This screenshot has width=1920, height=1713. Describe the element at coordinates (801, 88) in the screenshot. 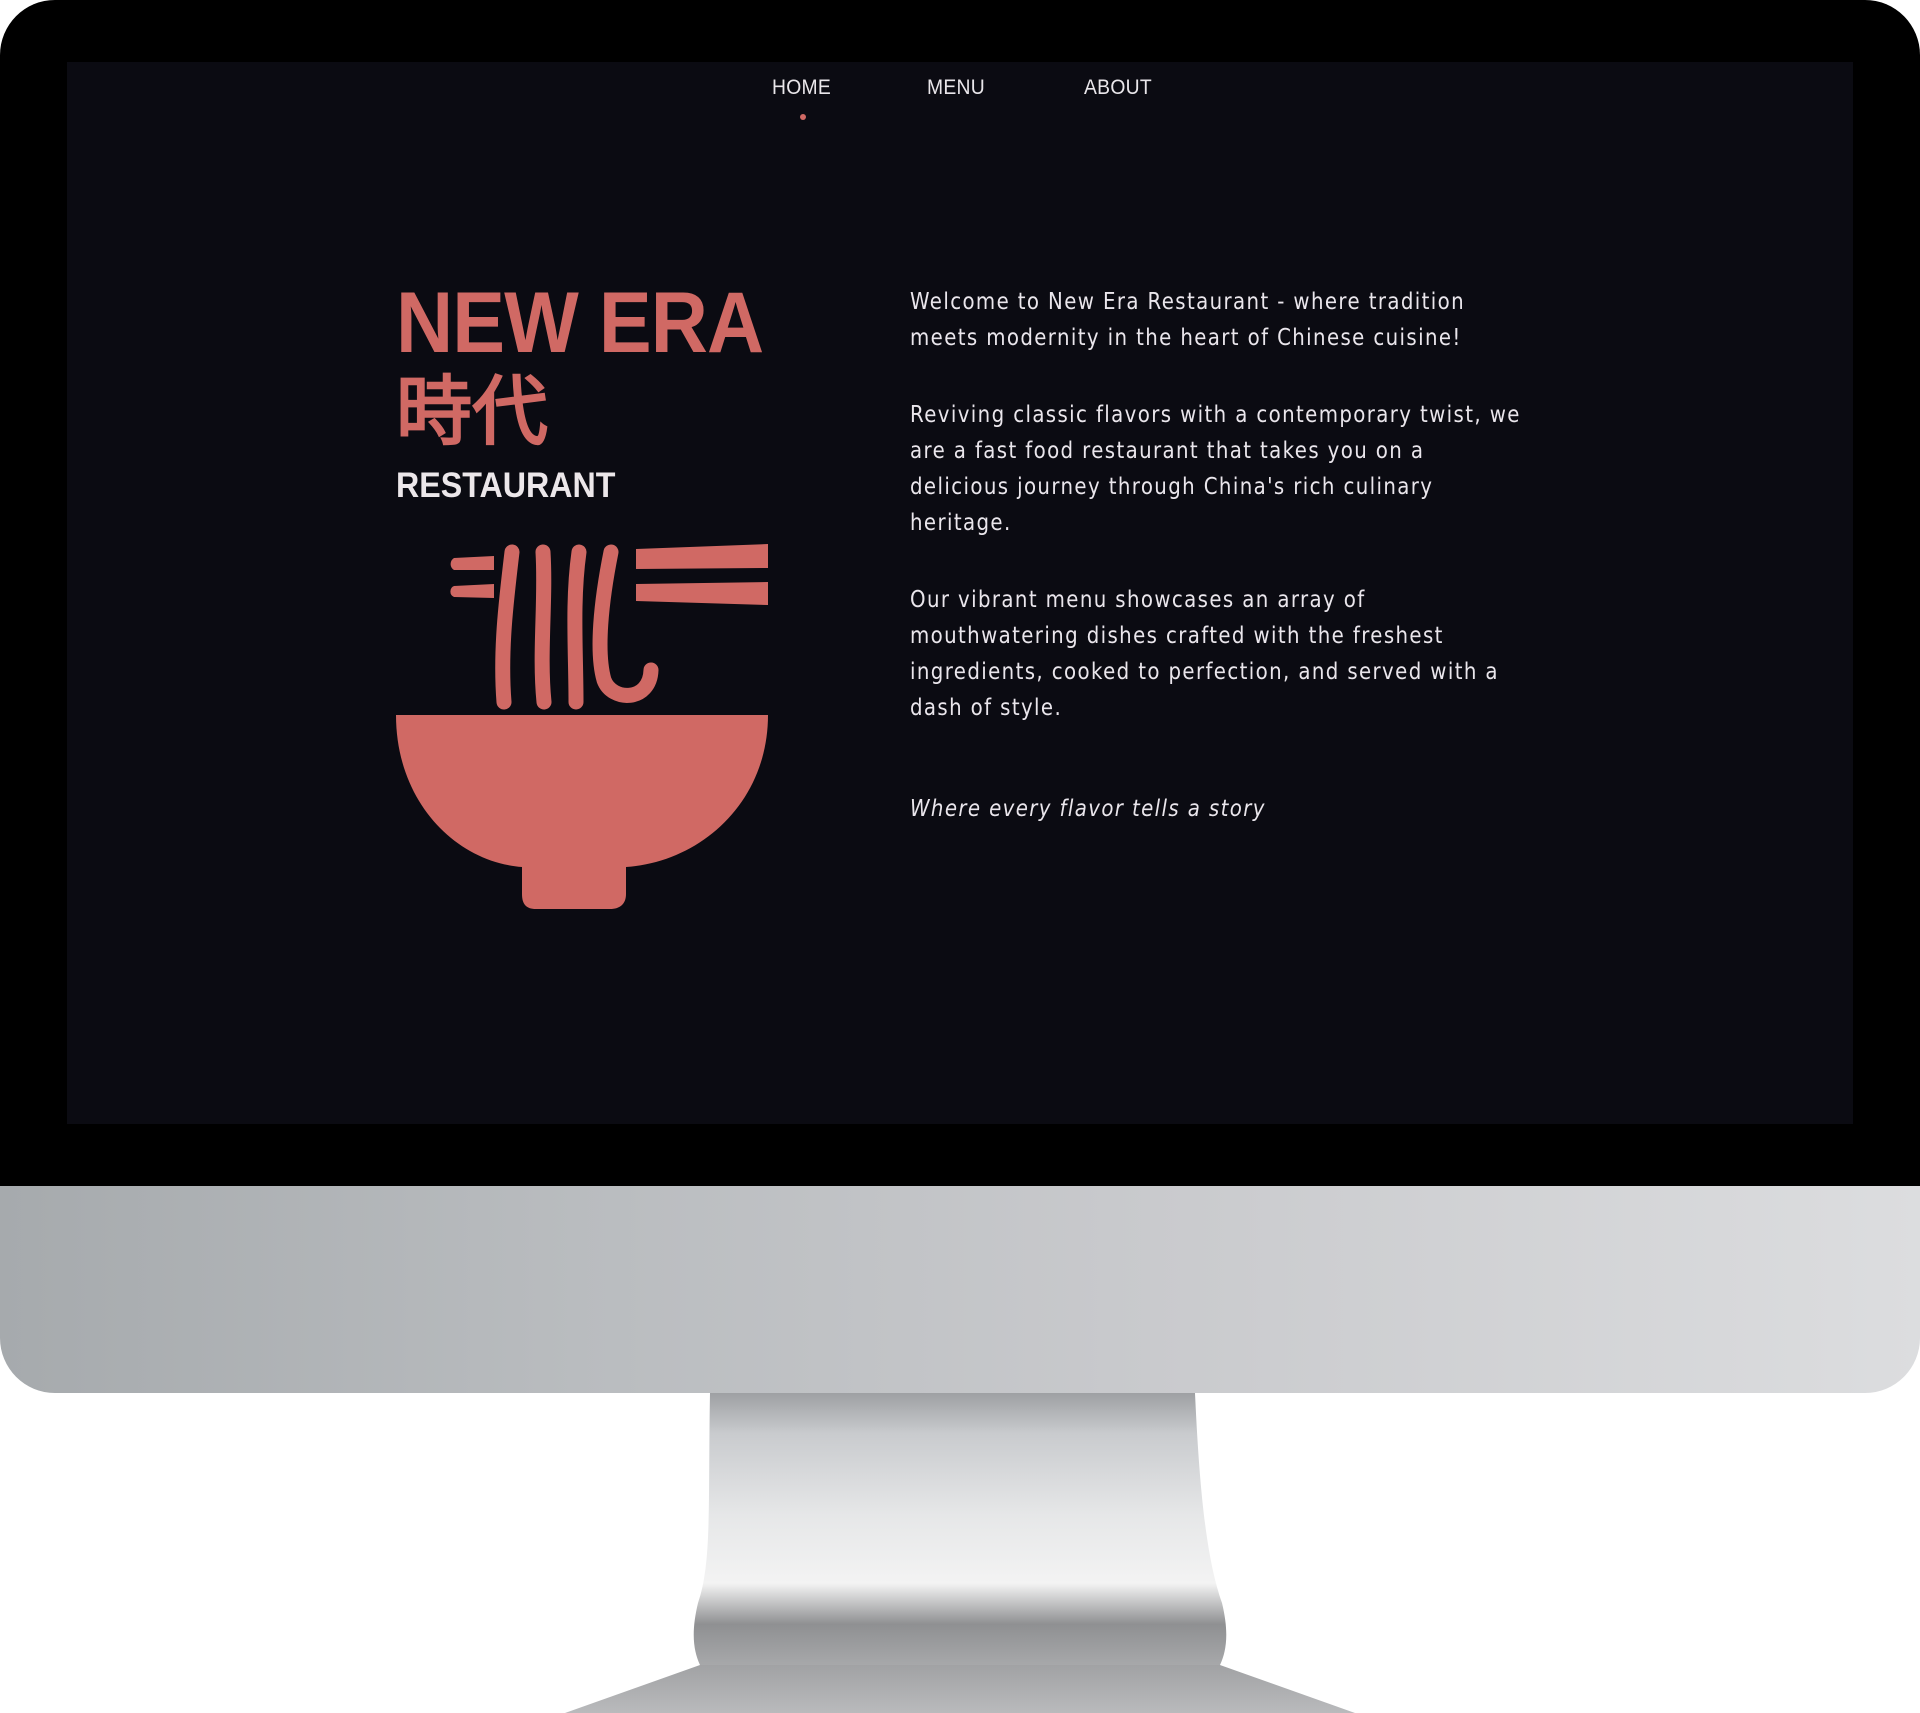

I see `nav-home-link: HOME` at that location.